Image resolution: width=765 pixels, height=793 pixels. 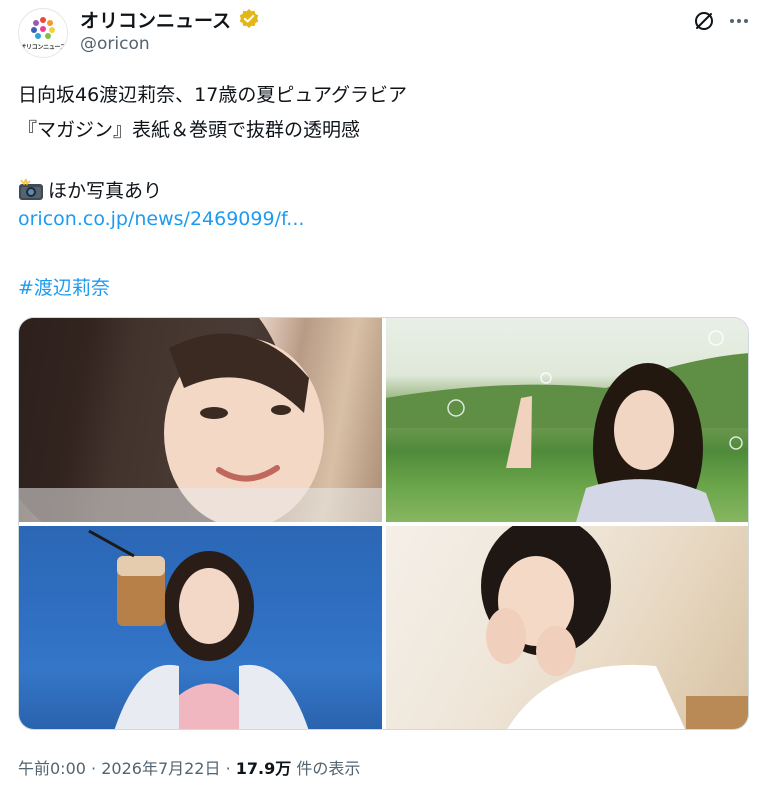 I want to click on grok-icon, so click(x=704, y=21).